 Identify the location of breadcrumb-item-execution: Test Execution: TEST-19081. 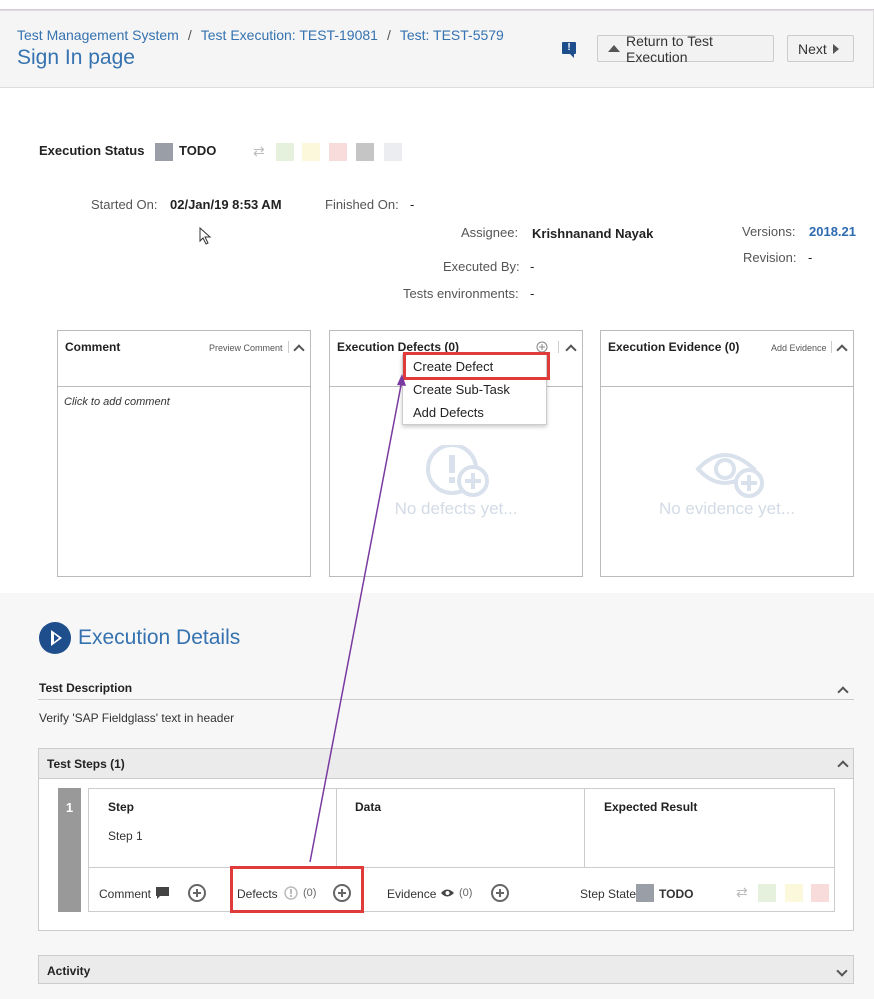
(289, 35).